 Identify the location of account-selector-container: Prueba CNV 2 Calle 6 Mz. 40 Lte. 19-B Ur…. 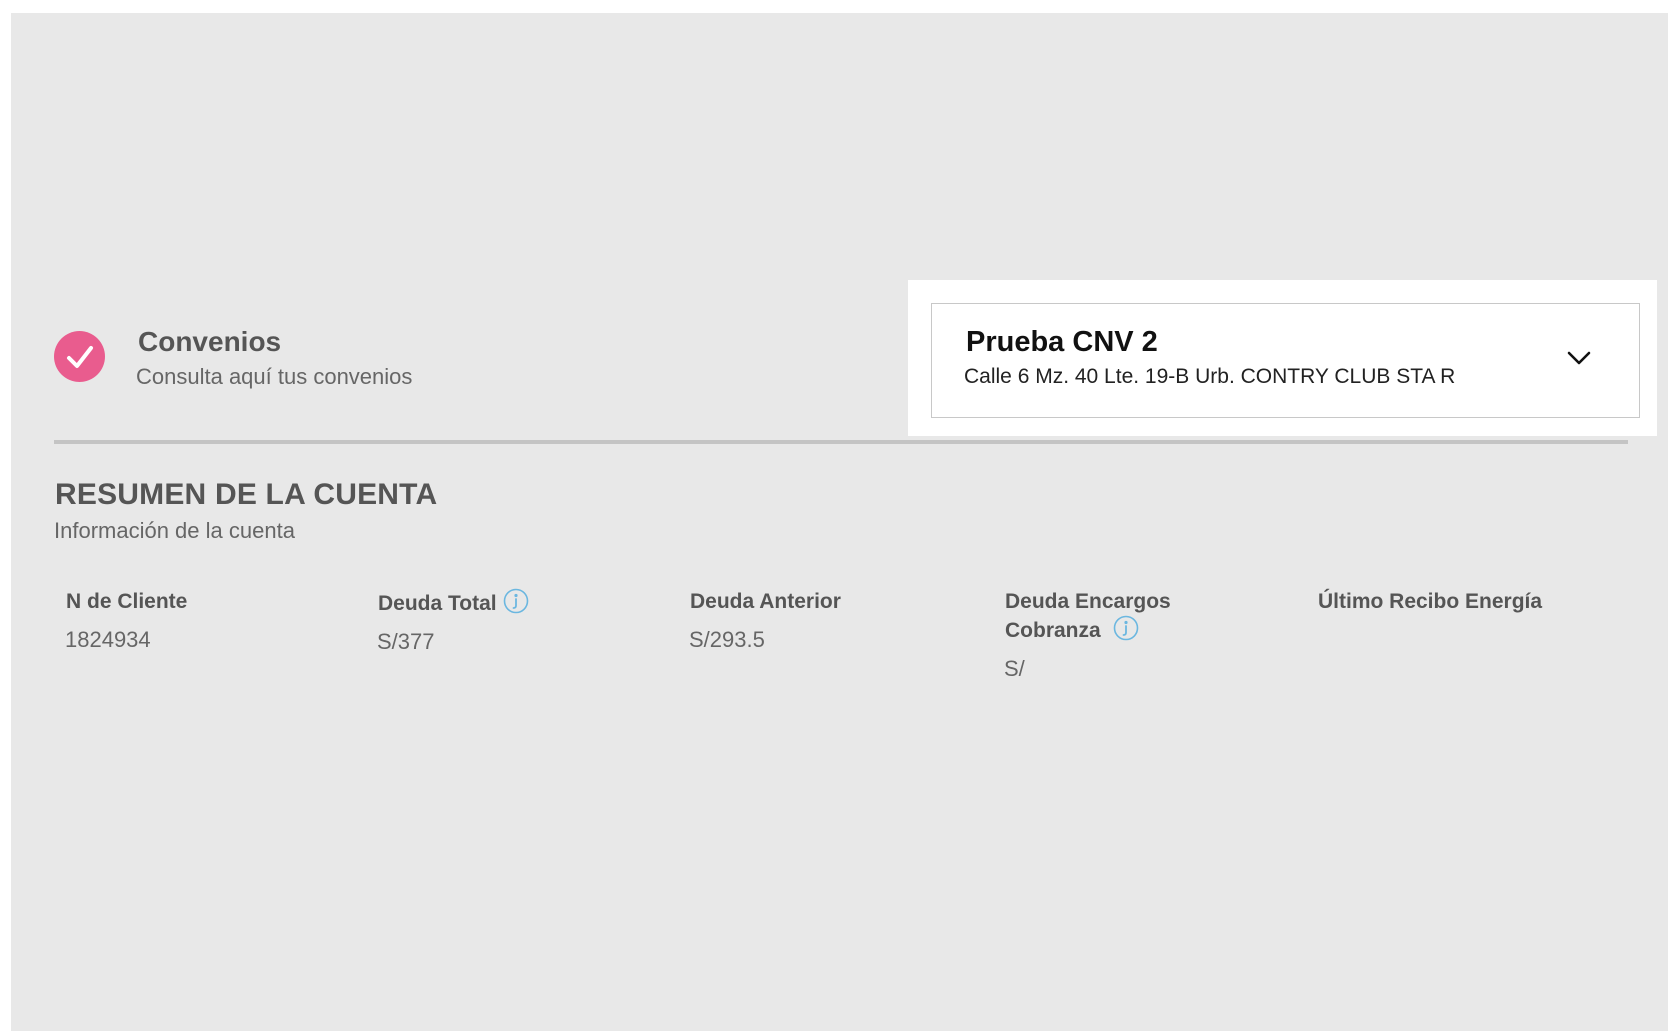
(1282, 358).